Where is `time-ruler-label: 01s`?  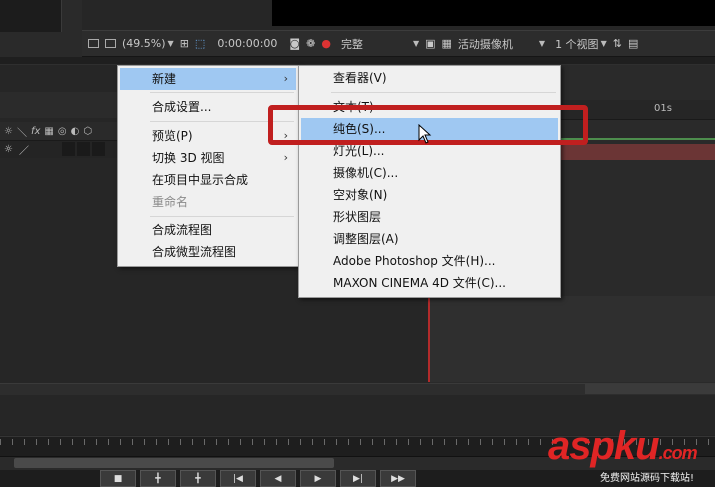 time-ruler-label: 01s is located at coordinates (663, 108).